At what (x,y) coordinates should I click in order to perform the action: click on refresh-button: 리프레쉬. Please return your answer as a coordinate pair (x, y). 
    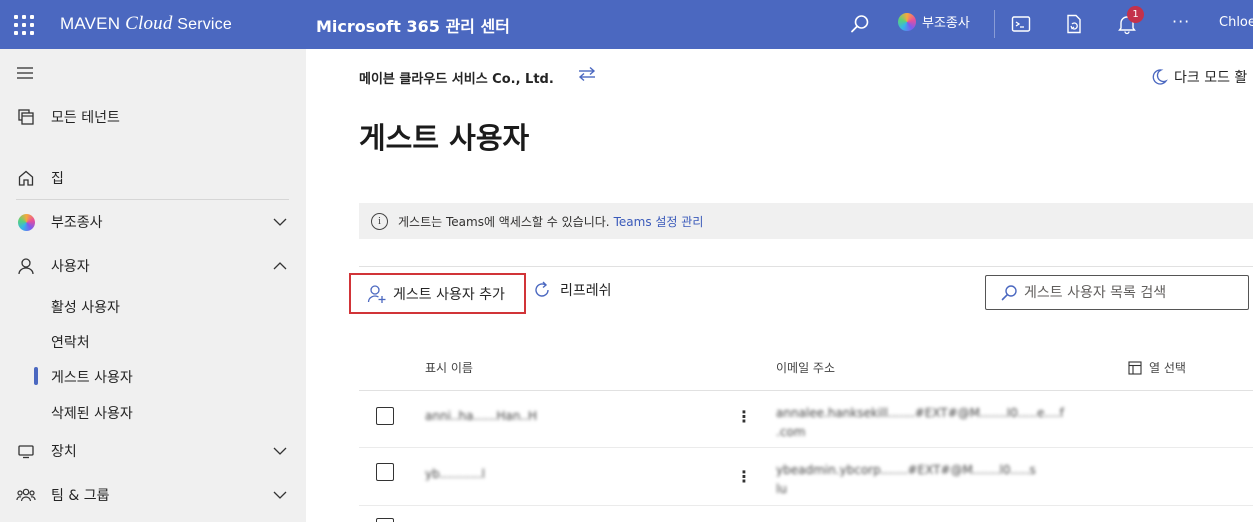
    Looking at the image, I should click on (572, 290).